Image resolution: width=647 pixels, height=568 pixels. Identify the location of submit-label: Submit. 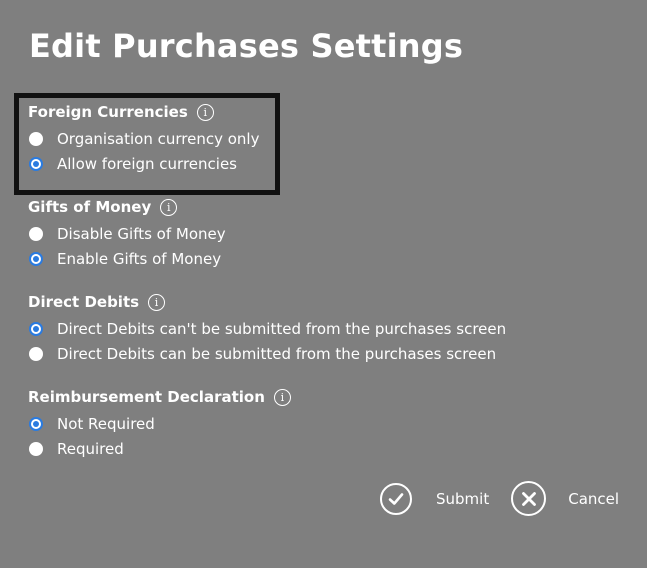
(462, 499).